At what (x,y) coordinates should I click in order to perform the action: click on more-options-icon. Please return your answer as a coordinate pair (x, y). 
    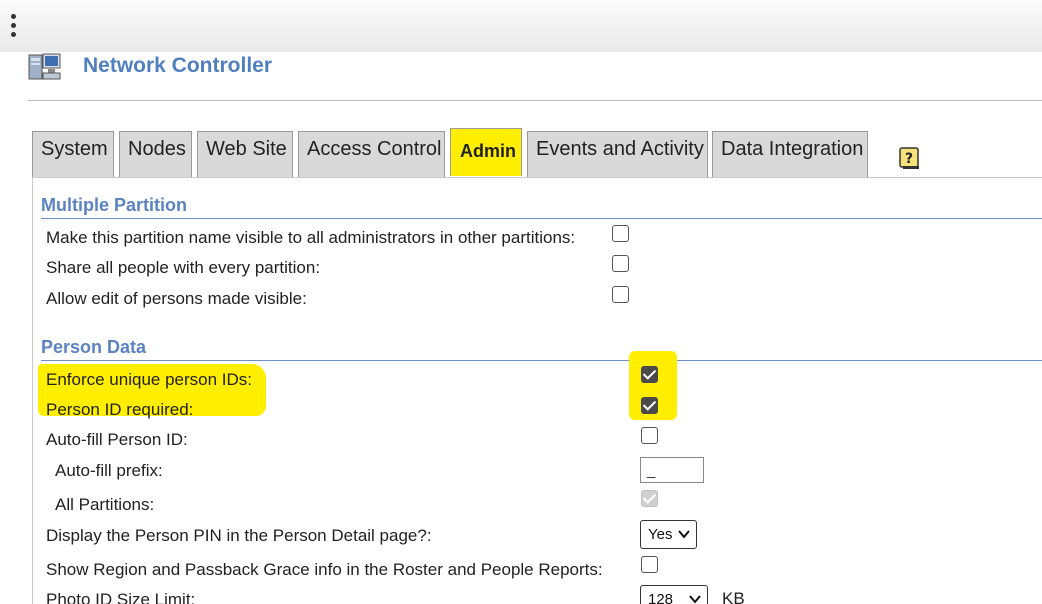
    Looking at the image, I should click on (14, 27).